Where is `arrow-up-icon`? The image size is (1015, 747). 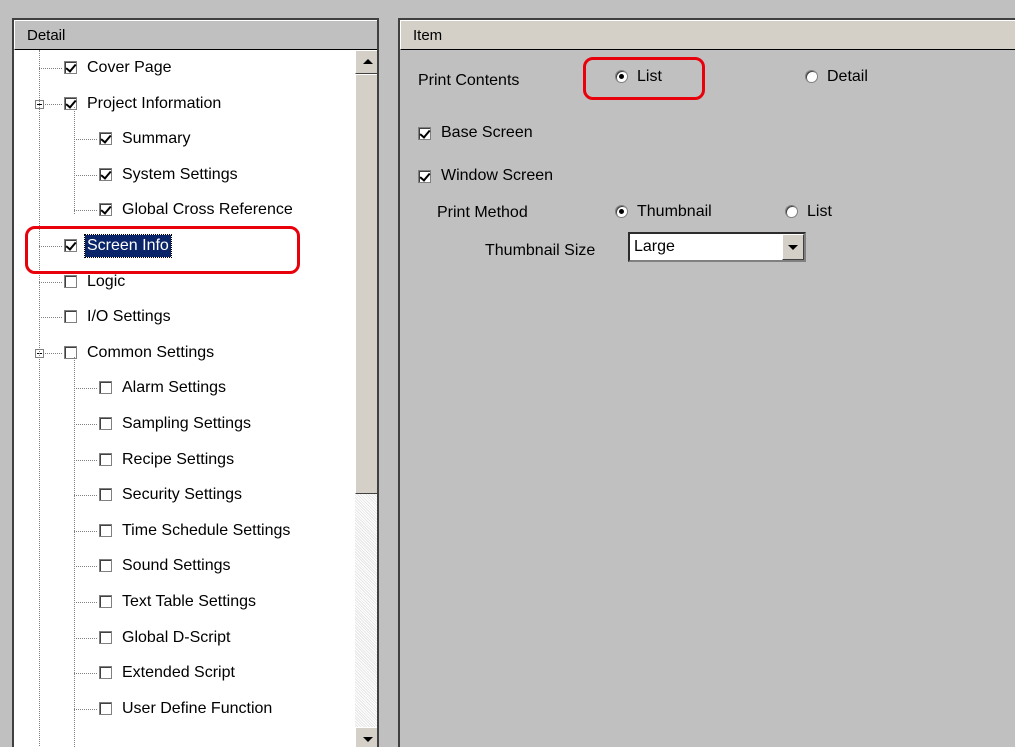 arrow-up-icon is located at coordinates (368, 61).